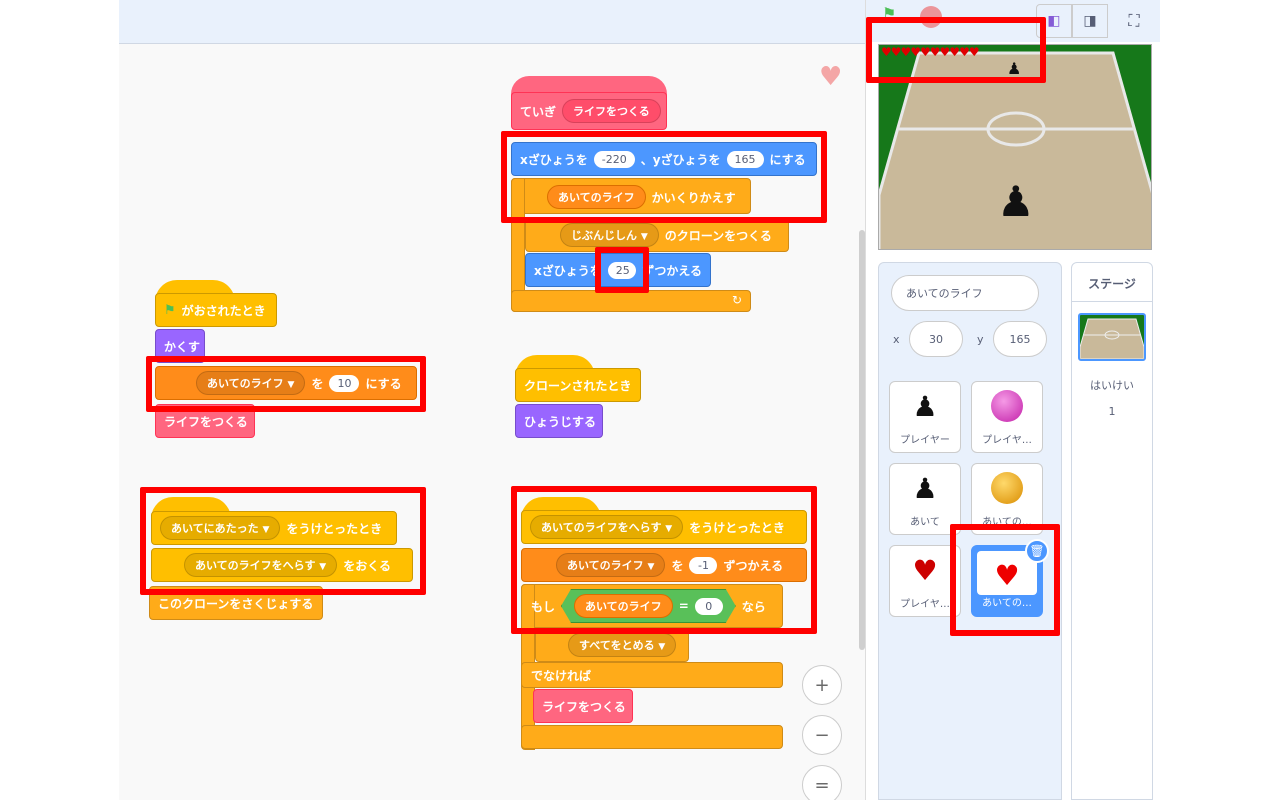 The image size is (1280, 800). What do you see at coordinates (236, 603) in the screenshot?
I see `delete-clone-block: このクローンをさくじょする` at bounding box center [236, 603].